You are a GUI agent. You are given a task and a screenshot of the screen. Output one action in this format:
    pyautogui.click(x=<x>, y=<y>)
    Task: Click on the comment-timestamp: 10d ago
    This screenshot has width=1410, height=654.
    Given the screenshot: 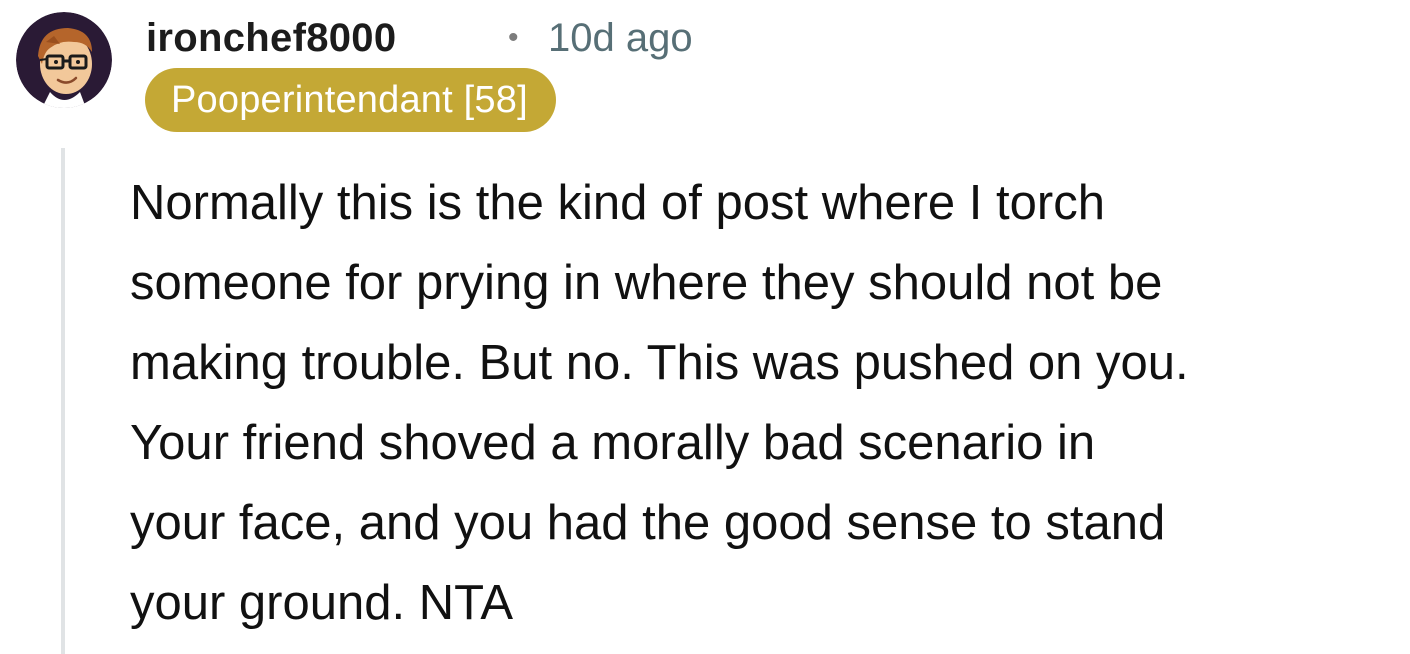 What is the action you would take?
    pyautogui.click(x=620, y=38)
    